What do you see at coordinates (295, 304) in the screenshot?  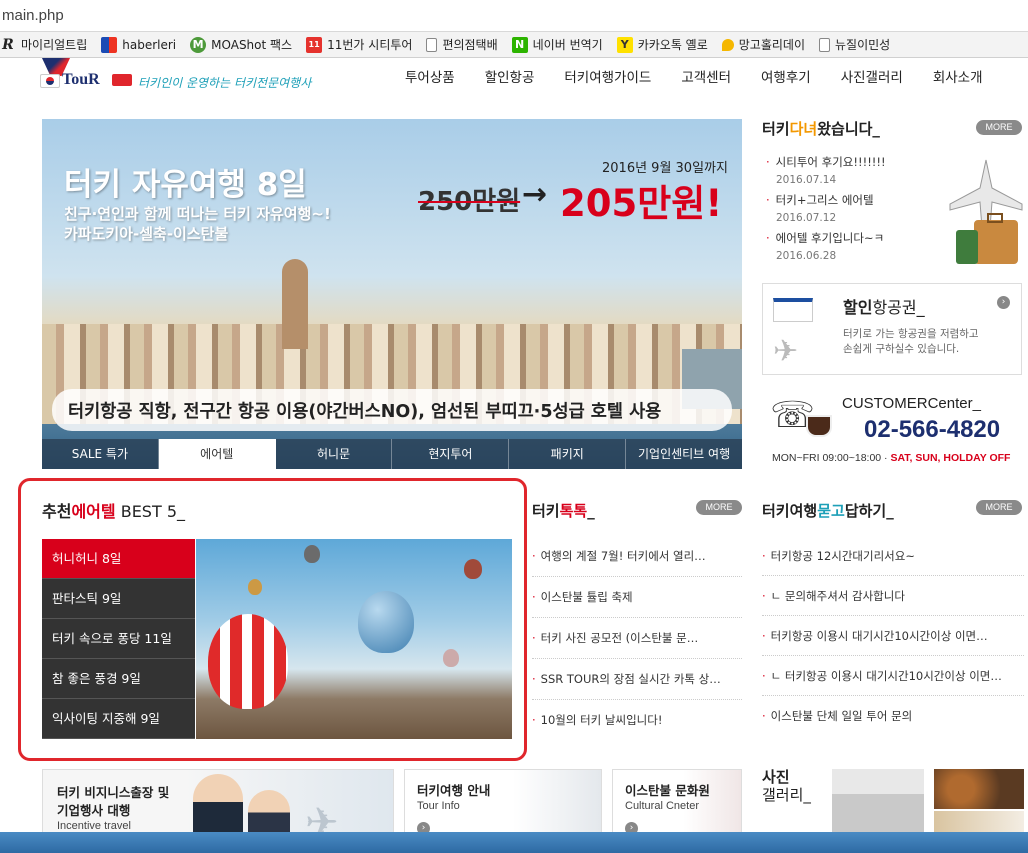 I see `galata-tower` at bounding box center [295, 304].